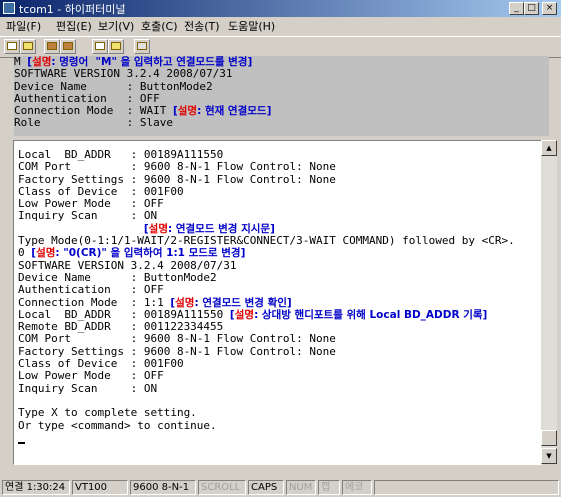 The width and height of the screenshot is (561, 497). Describe the element at coordinates (281, 123) in the screenshot. I see `terminal-line: Role : Slave` at that location.